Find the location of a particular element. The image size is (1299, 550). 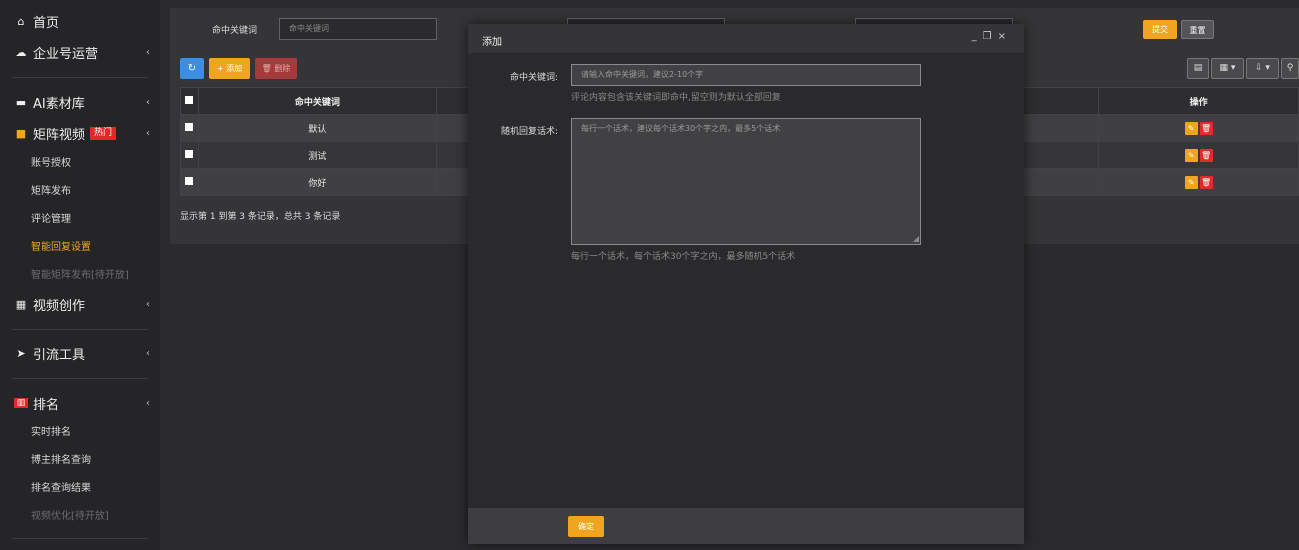

search-toggle-button: ⚲ is located at coordinates (1290, 68).